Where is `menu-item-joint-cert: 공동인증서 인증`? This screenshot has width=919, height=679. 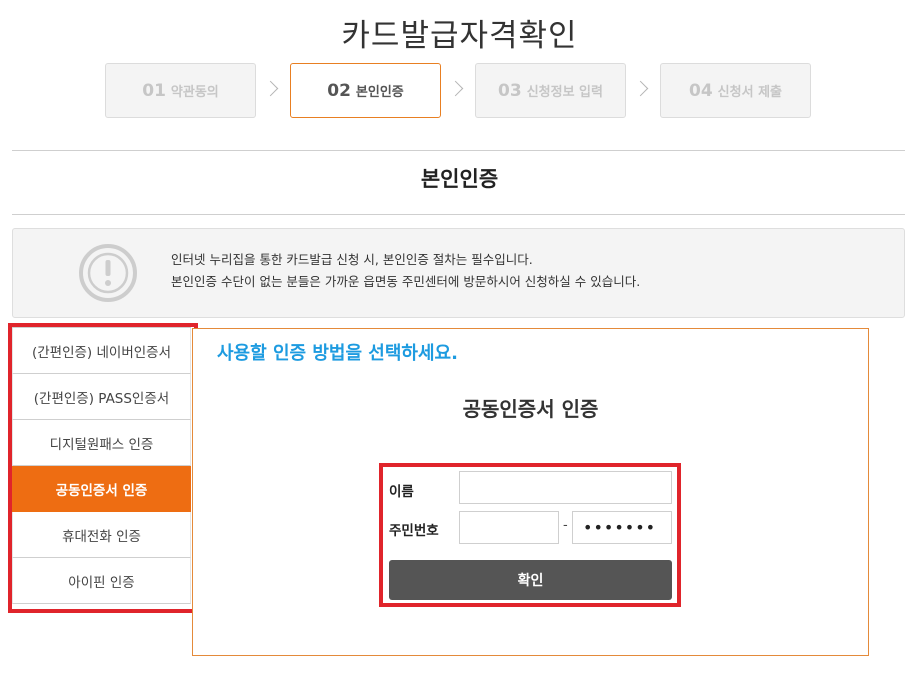
menu-item-joint-cert: 공동인증서 인증 is located at coordinates (101, 489).